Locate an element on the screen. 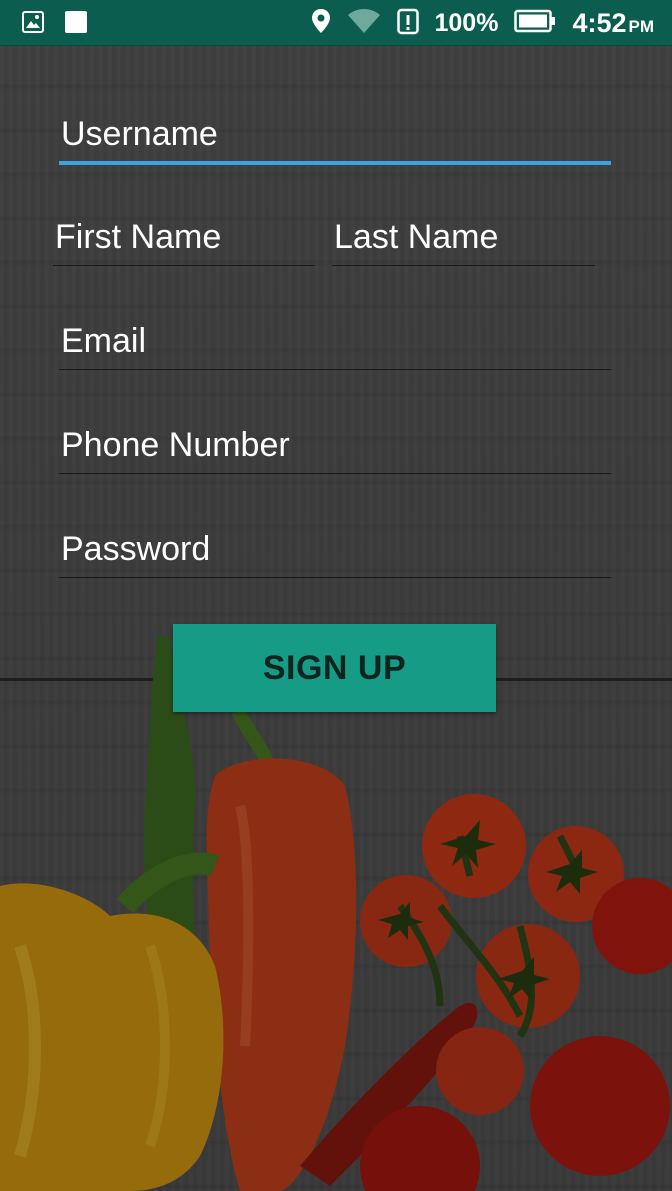 The image size is (672, 1191). sign-up-button: SIGN UP is located at coordinates (334, 668).